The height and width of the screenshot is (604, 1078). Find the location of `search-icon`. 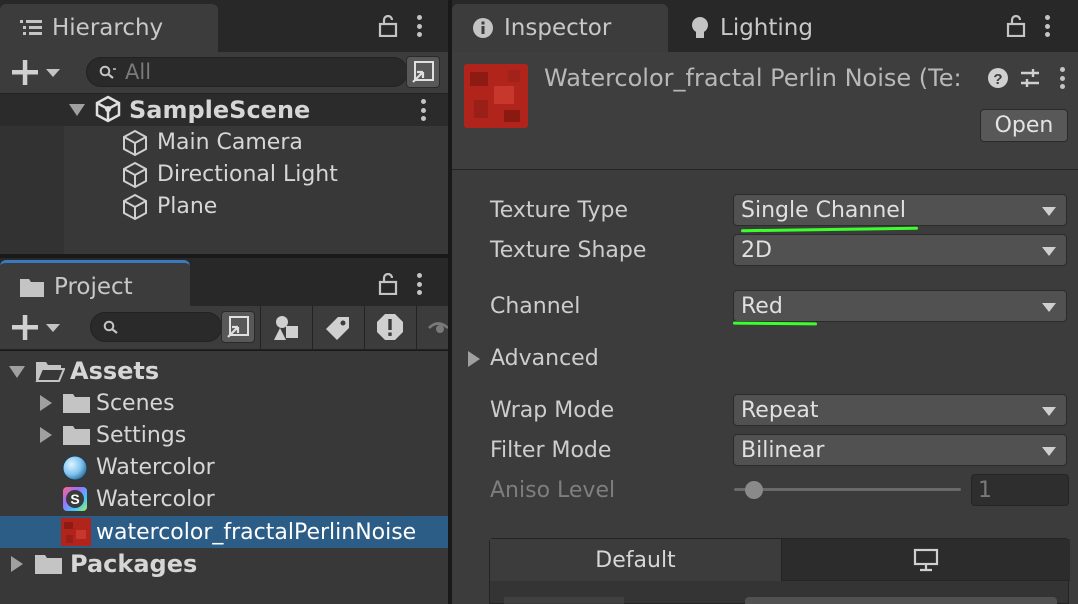

search-icon is located at coordinates (108, 72).